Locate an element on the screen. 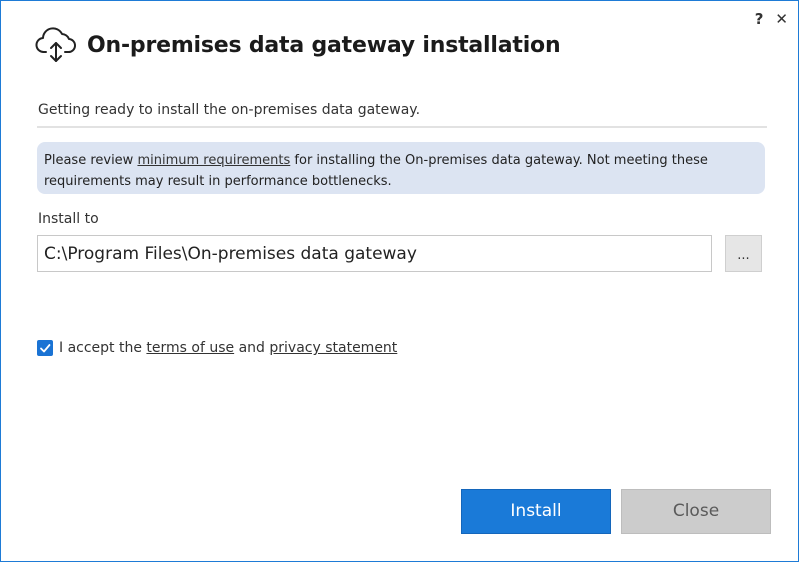 This screenshot has height=562, width=799. privacy-statement-link: privacy statement is located at coordinates (333, 348).